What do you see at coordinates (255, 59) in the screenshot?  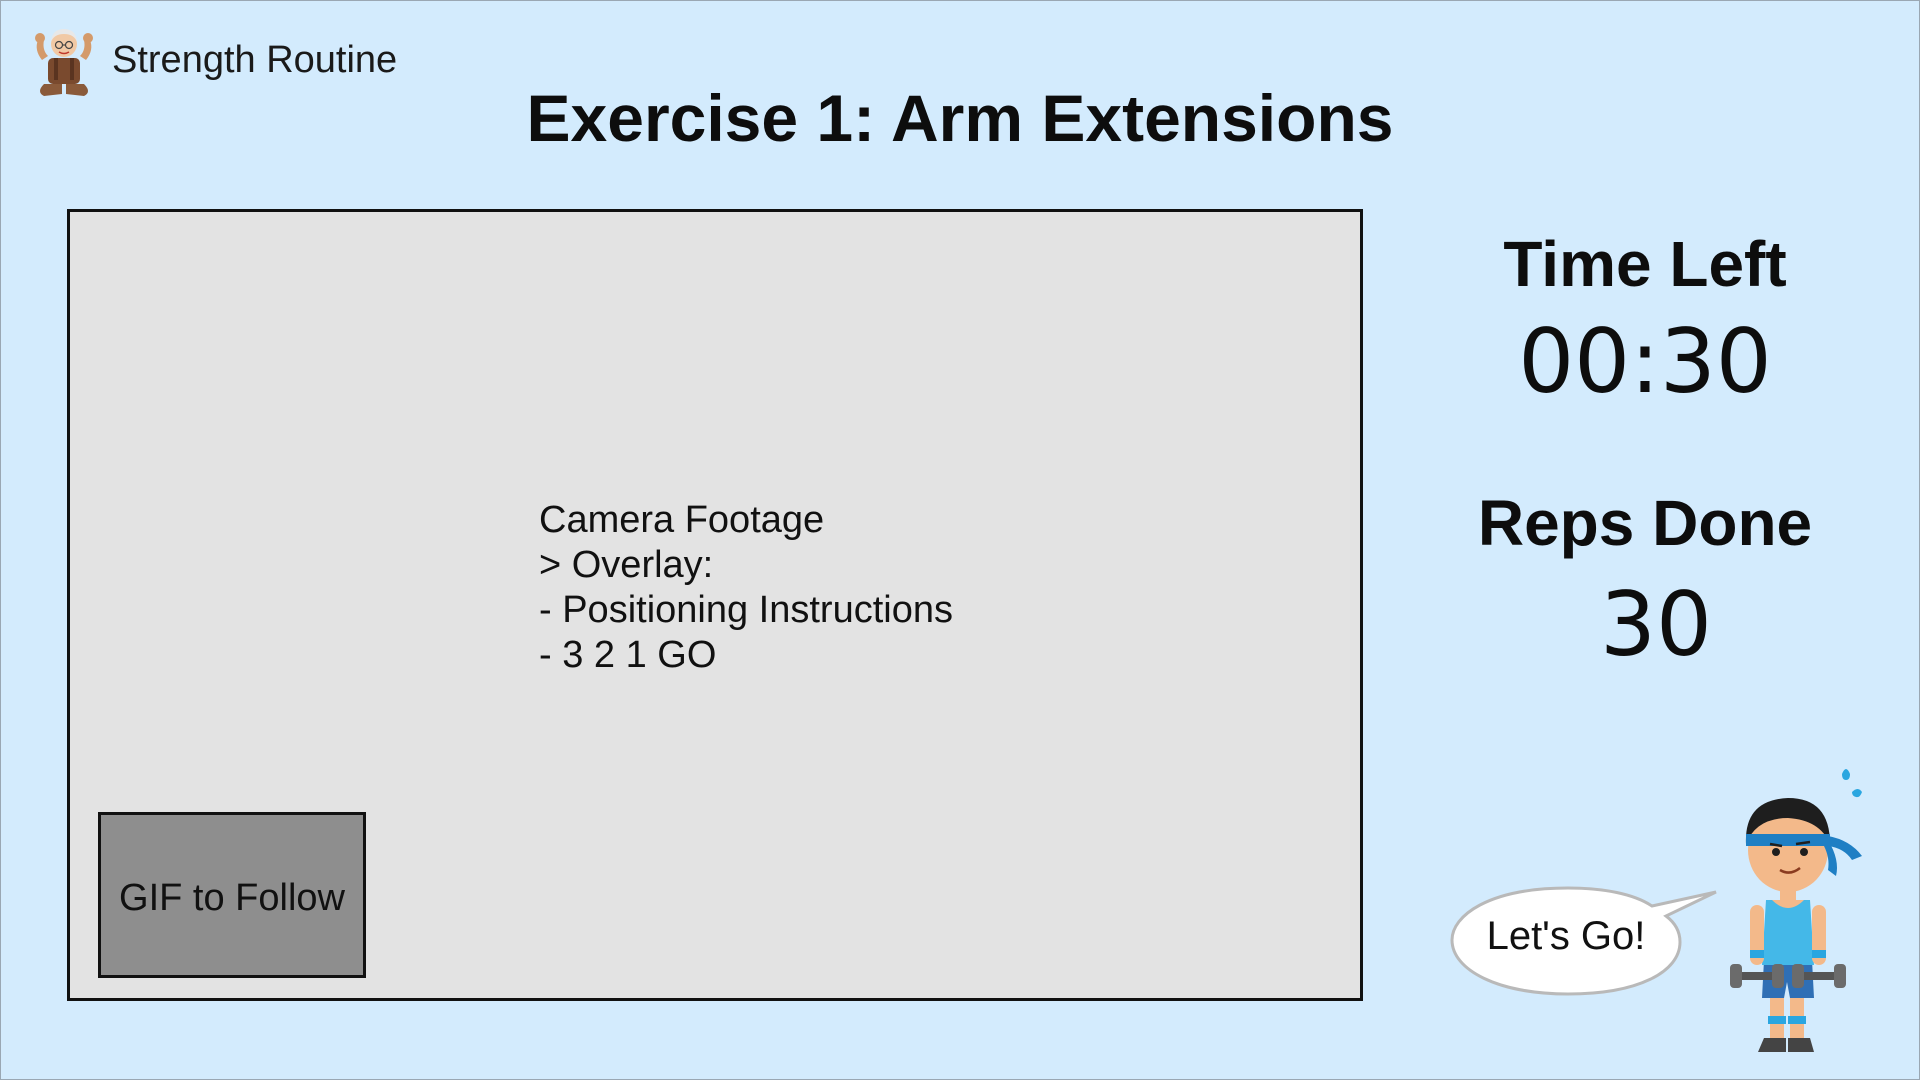 I see `app-title: Strength Routine` at bounding box center [255, 59].